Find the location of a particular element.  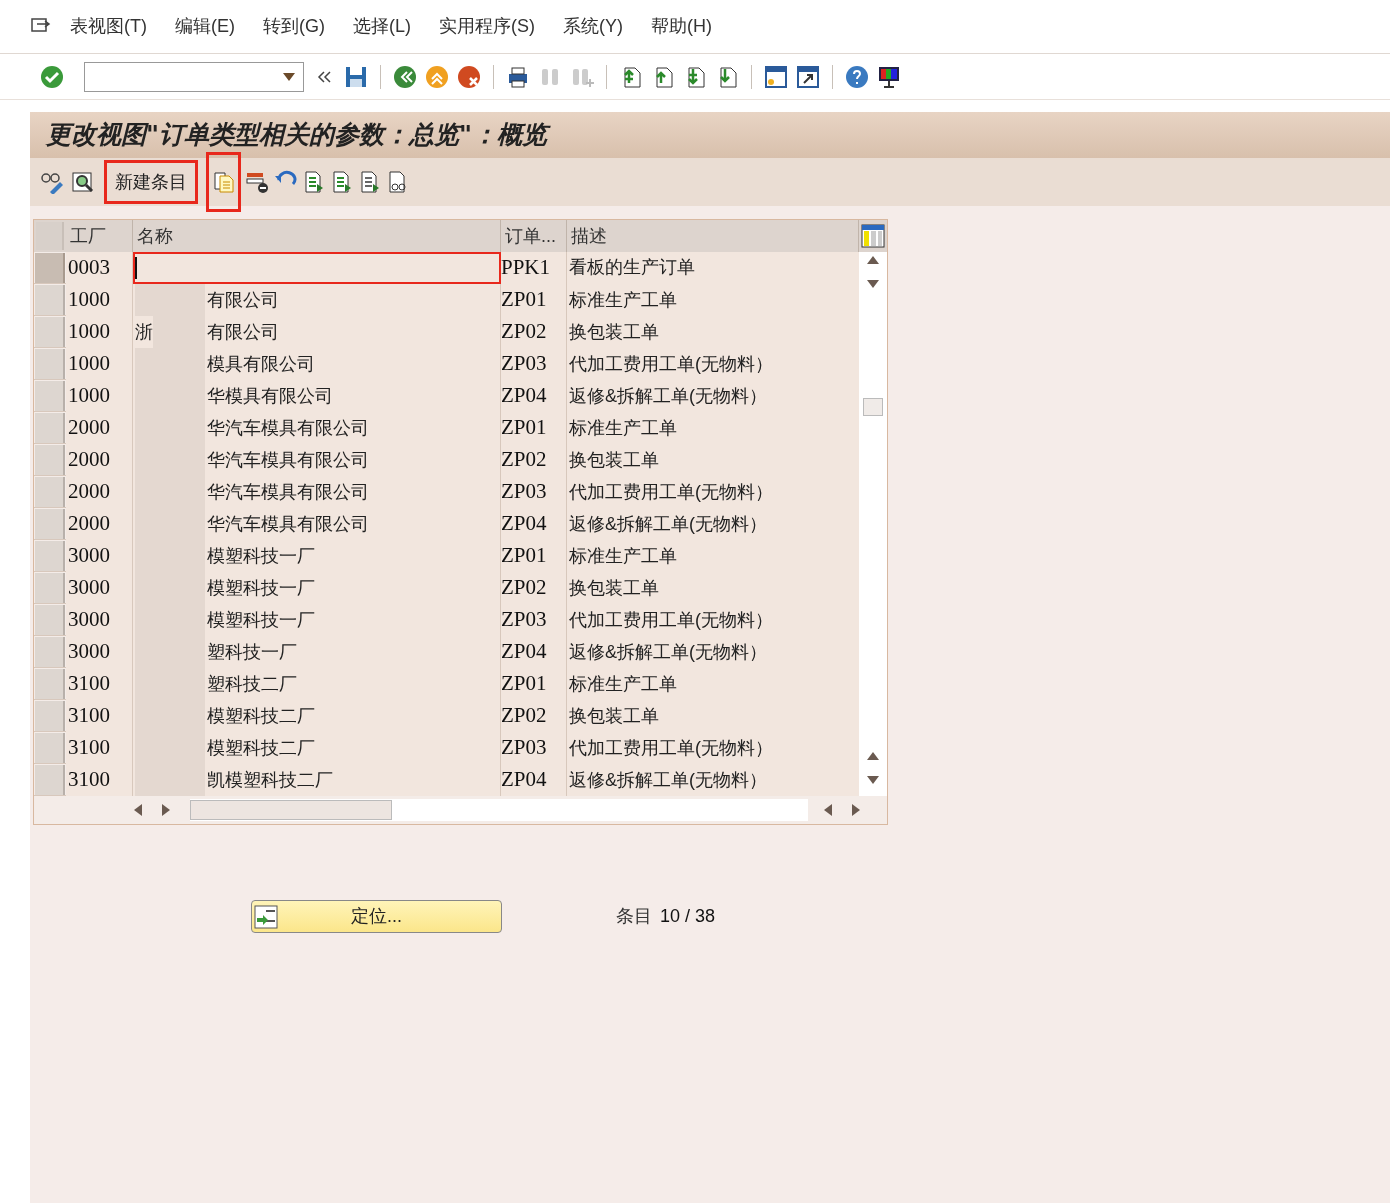

shortcut-icon is located at coordinates (808, 76).